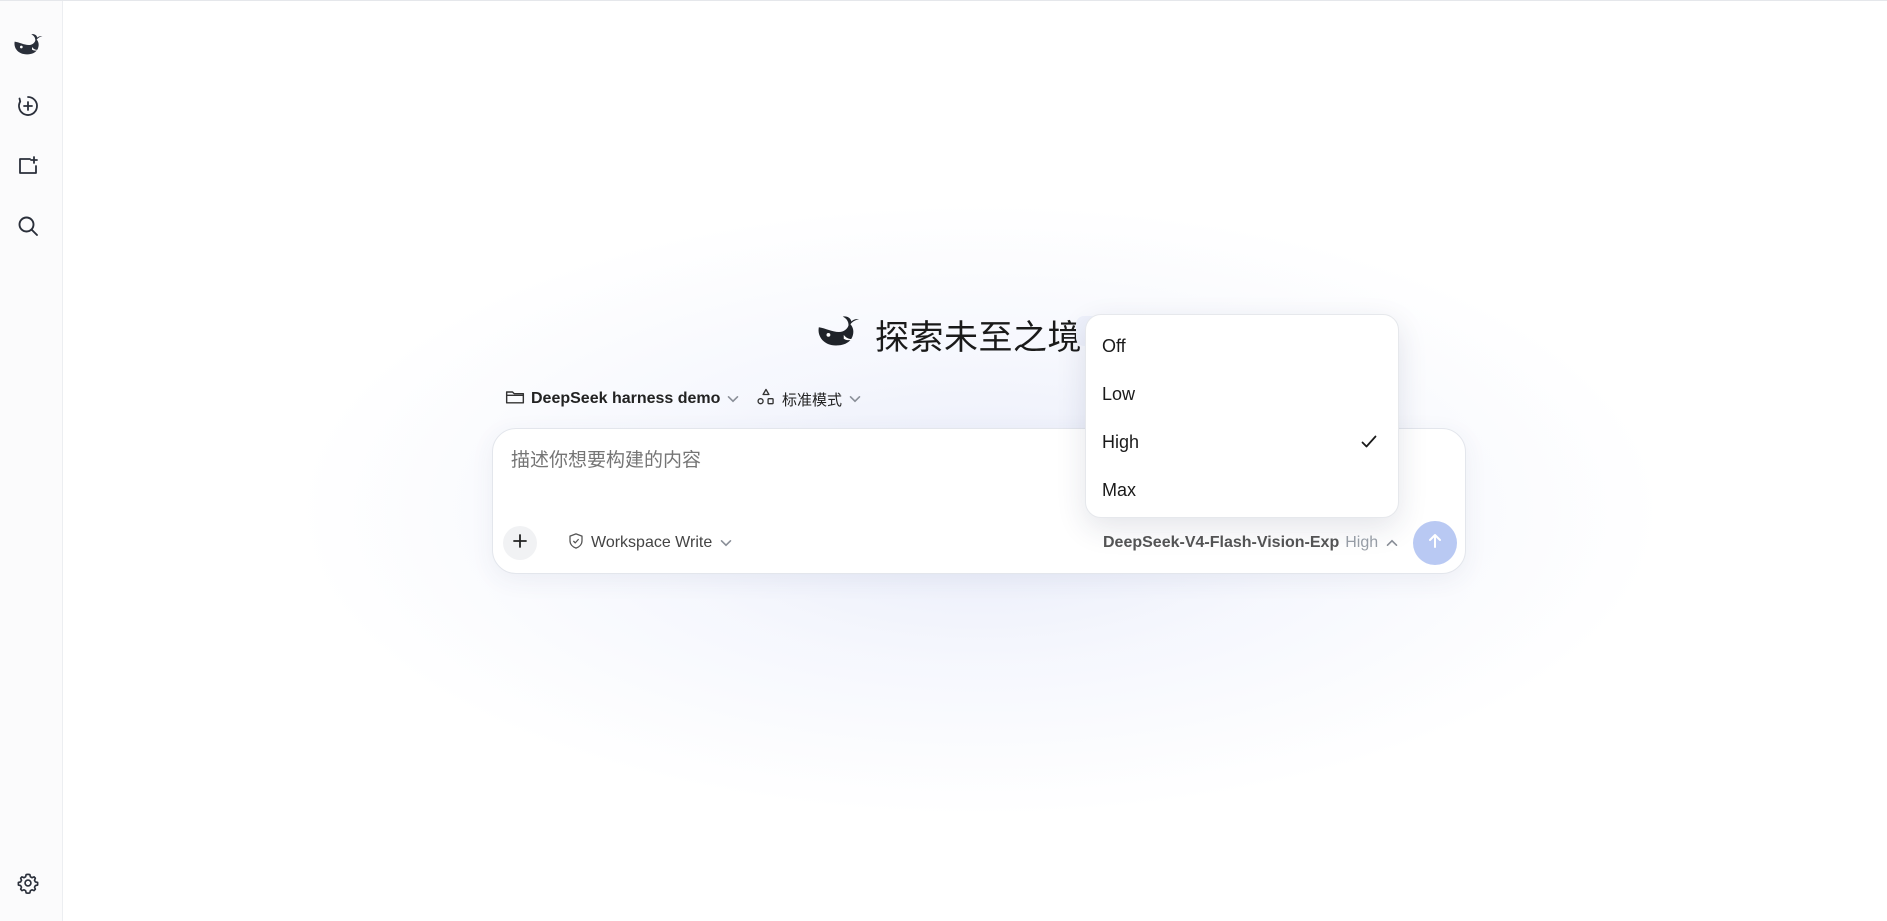 The height and width of the screenshot is (921, 1887). I want to click on reasoning-option-max: Max, so click(1242, 490).